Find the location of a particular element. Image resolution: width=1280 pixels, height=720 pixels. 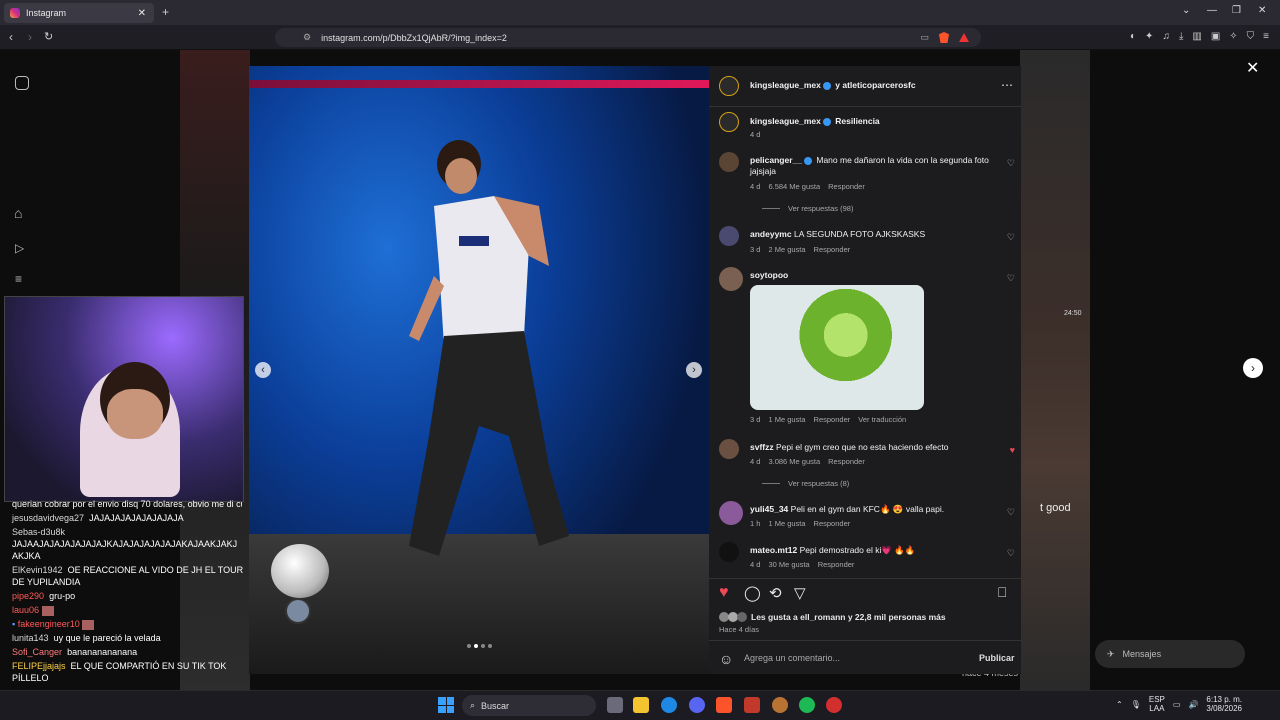

chrome-icon is located at coordinates (669, 705).